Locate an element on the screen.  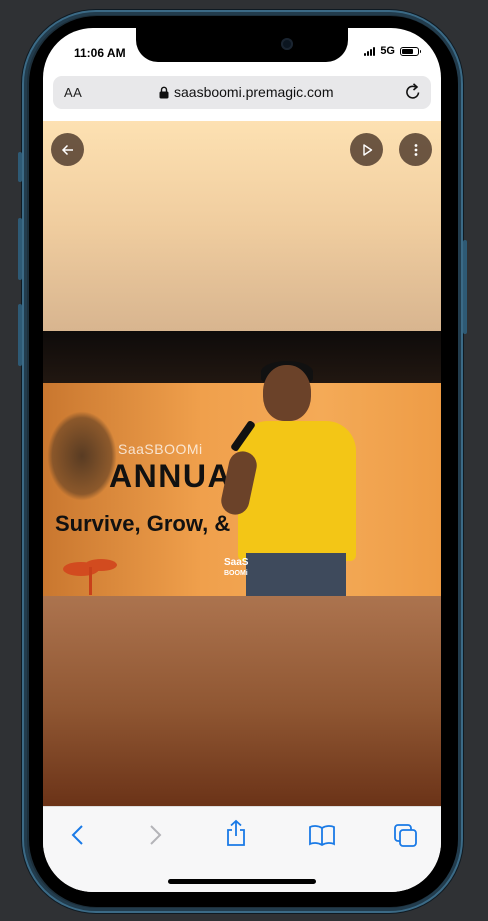
banner-tagline: Survive, Grow, & is located at coordinates (143, 523).